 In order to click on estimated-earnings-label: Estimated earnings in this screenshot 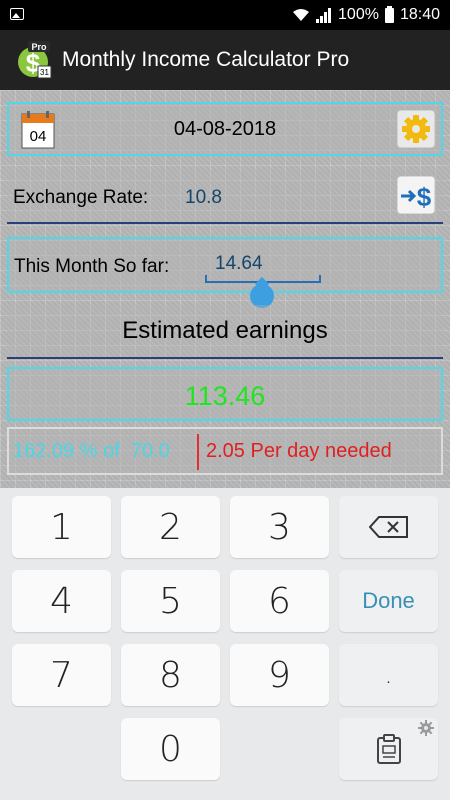, I will do `click(225, 330)`.